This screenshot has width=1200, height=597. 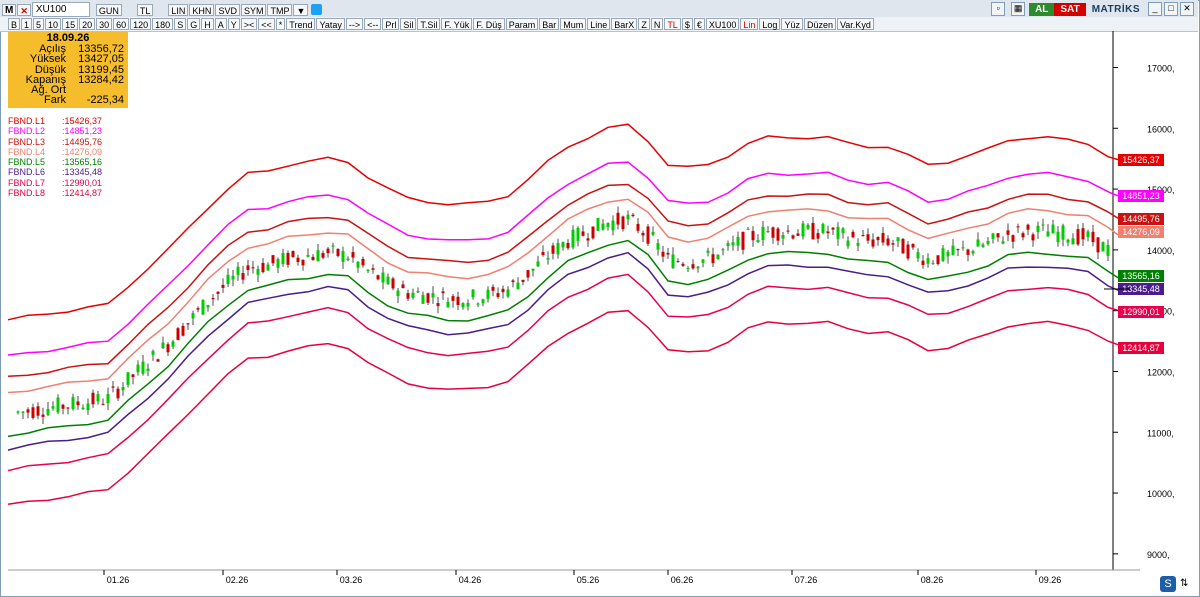 What do you see at coordinates (101, 79) in the screenshot?
I see `info-value: 13284,42` at bounding box center [101, 79].